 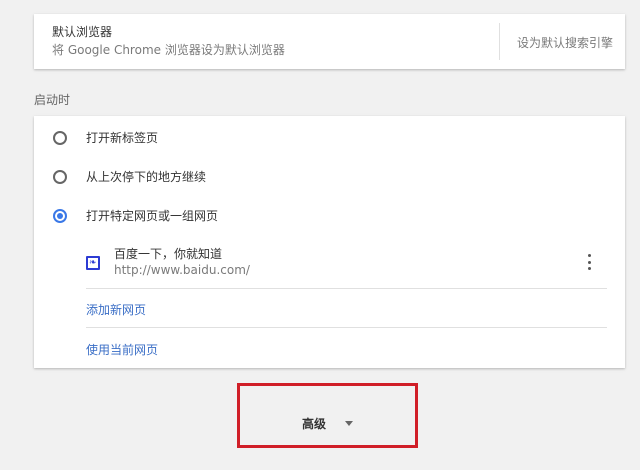 I want to click on add-new-page-link: 添加新网页, so click(x=116, y=309).